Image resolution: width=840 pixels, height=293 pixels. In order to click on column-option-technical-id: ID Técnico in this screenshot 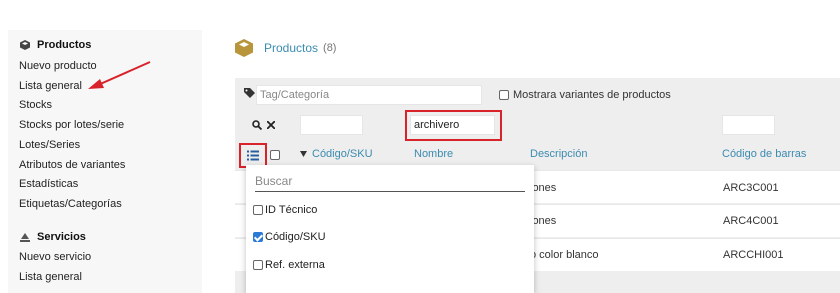, I will do `click(285, 210)`.